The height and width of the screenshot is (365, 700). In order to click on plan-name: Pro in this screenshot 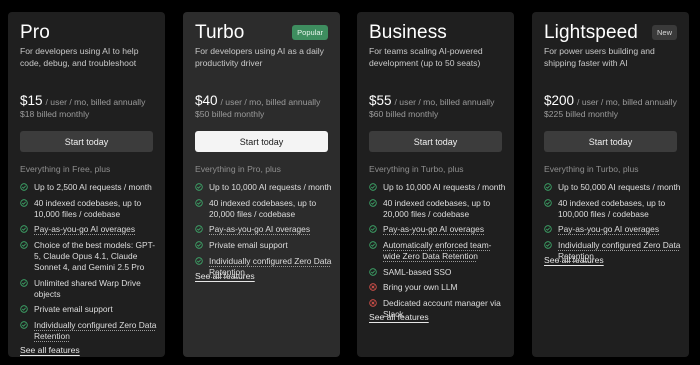, I will do `click(35, 32)`.